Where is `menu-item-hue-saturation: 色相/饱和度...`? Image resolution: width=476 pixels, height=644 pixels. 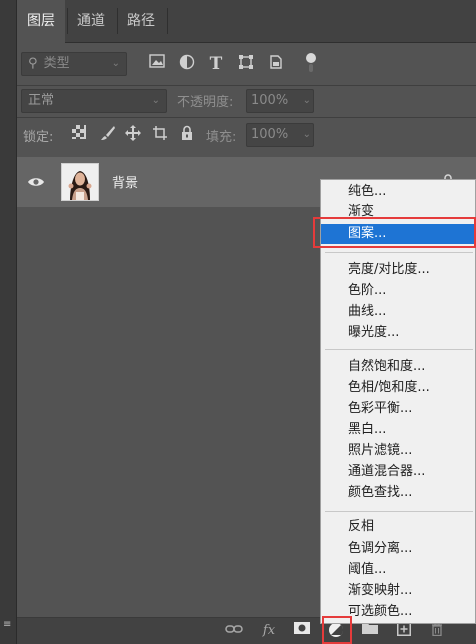
menu-item-hue-saturation: 色相/饱和度... is located at coordinates (398, 388).